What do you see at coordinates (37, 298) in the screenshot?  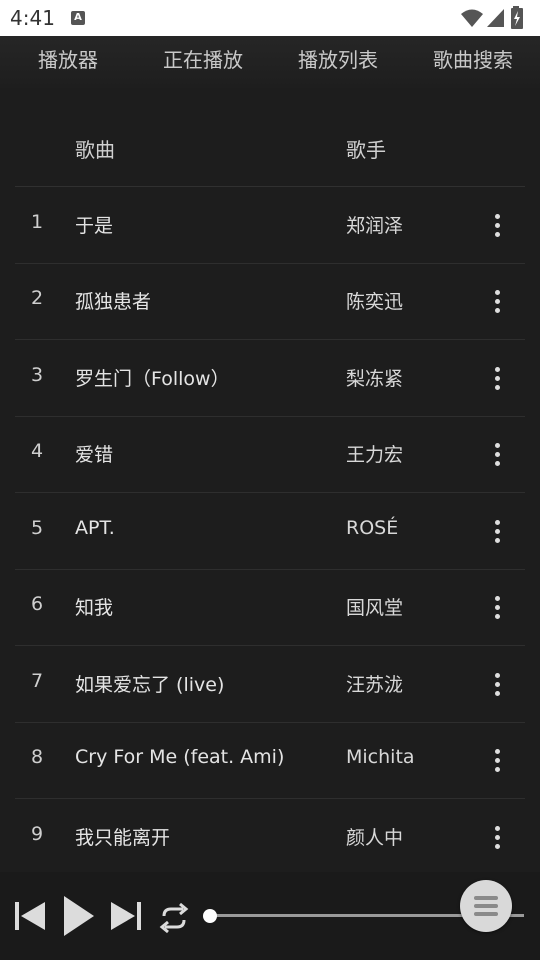 I see `song-number: 2` at bounding box center [37, 298].